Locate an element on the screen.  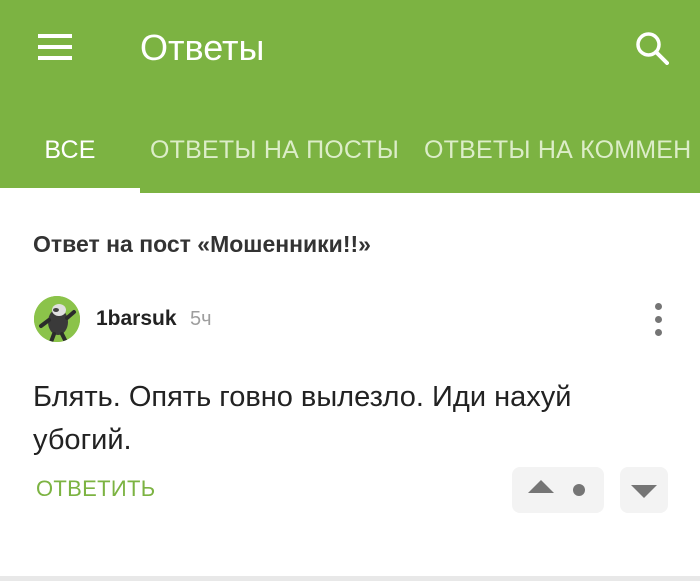
tab-post-replies: ОТВЕТЫ НА ПОСТЫ is located at coordinates (274, 150).